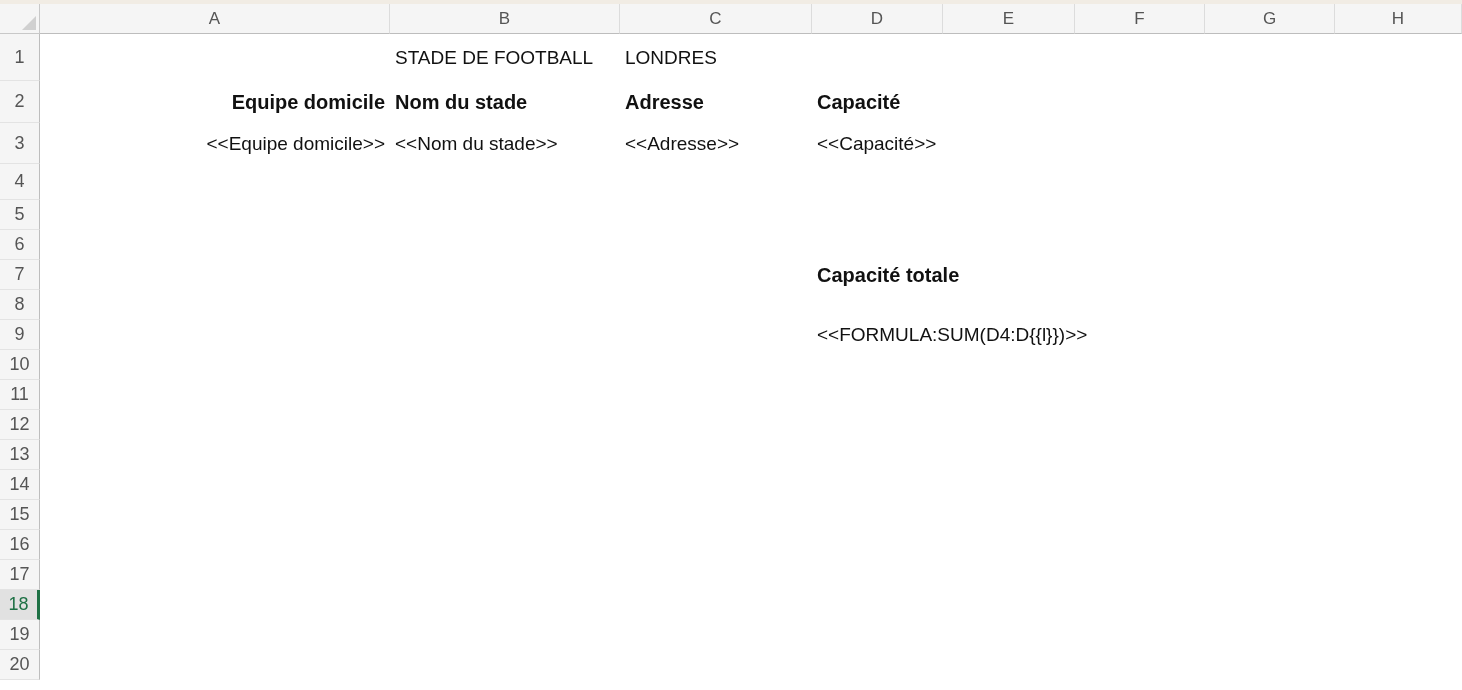 This screenshot has width=1462, height=690. Describe the element at coordinates (888, 275) in the screenshot. I see `cell-text: Capacité totale` at that location.